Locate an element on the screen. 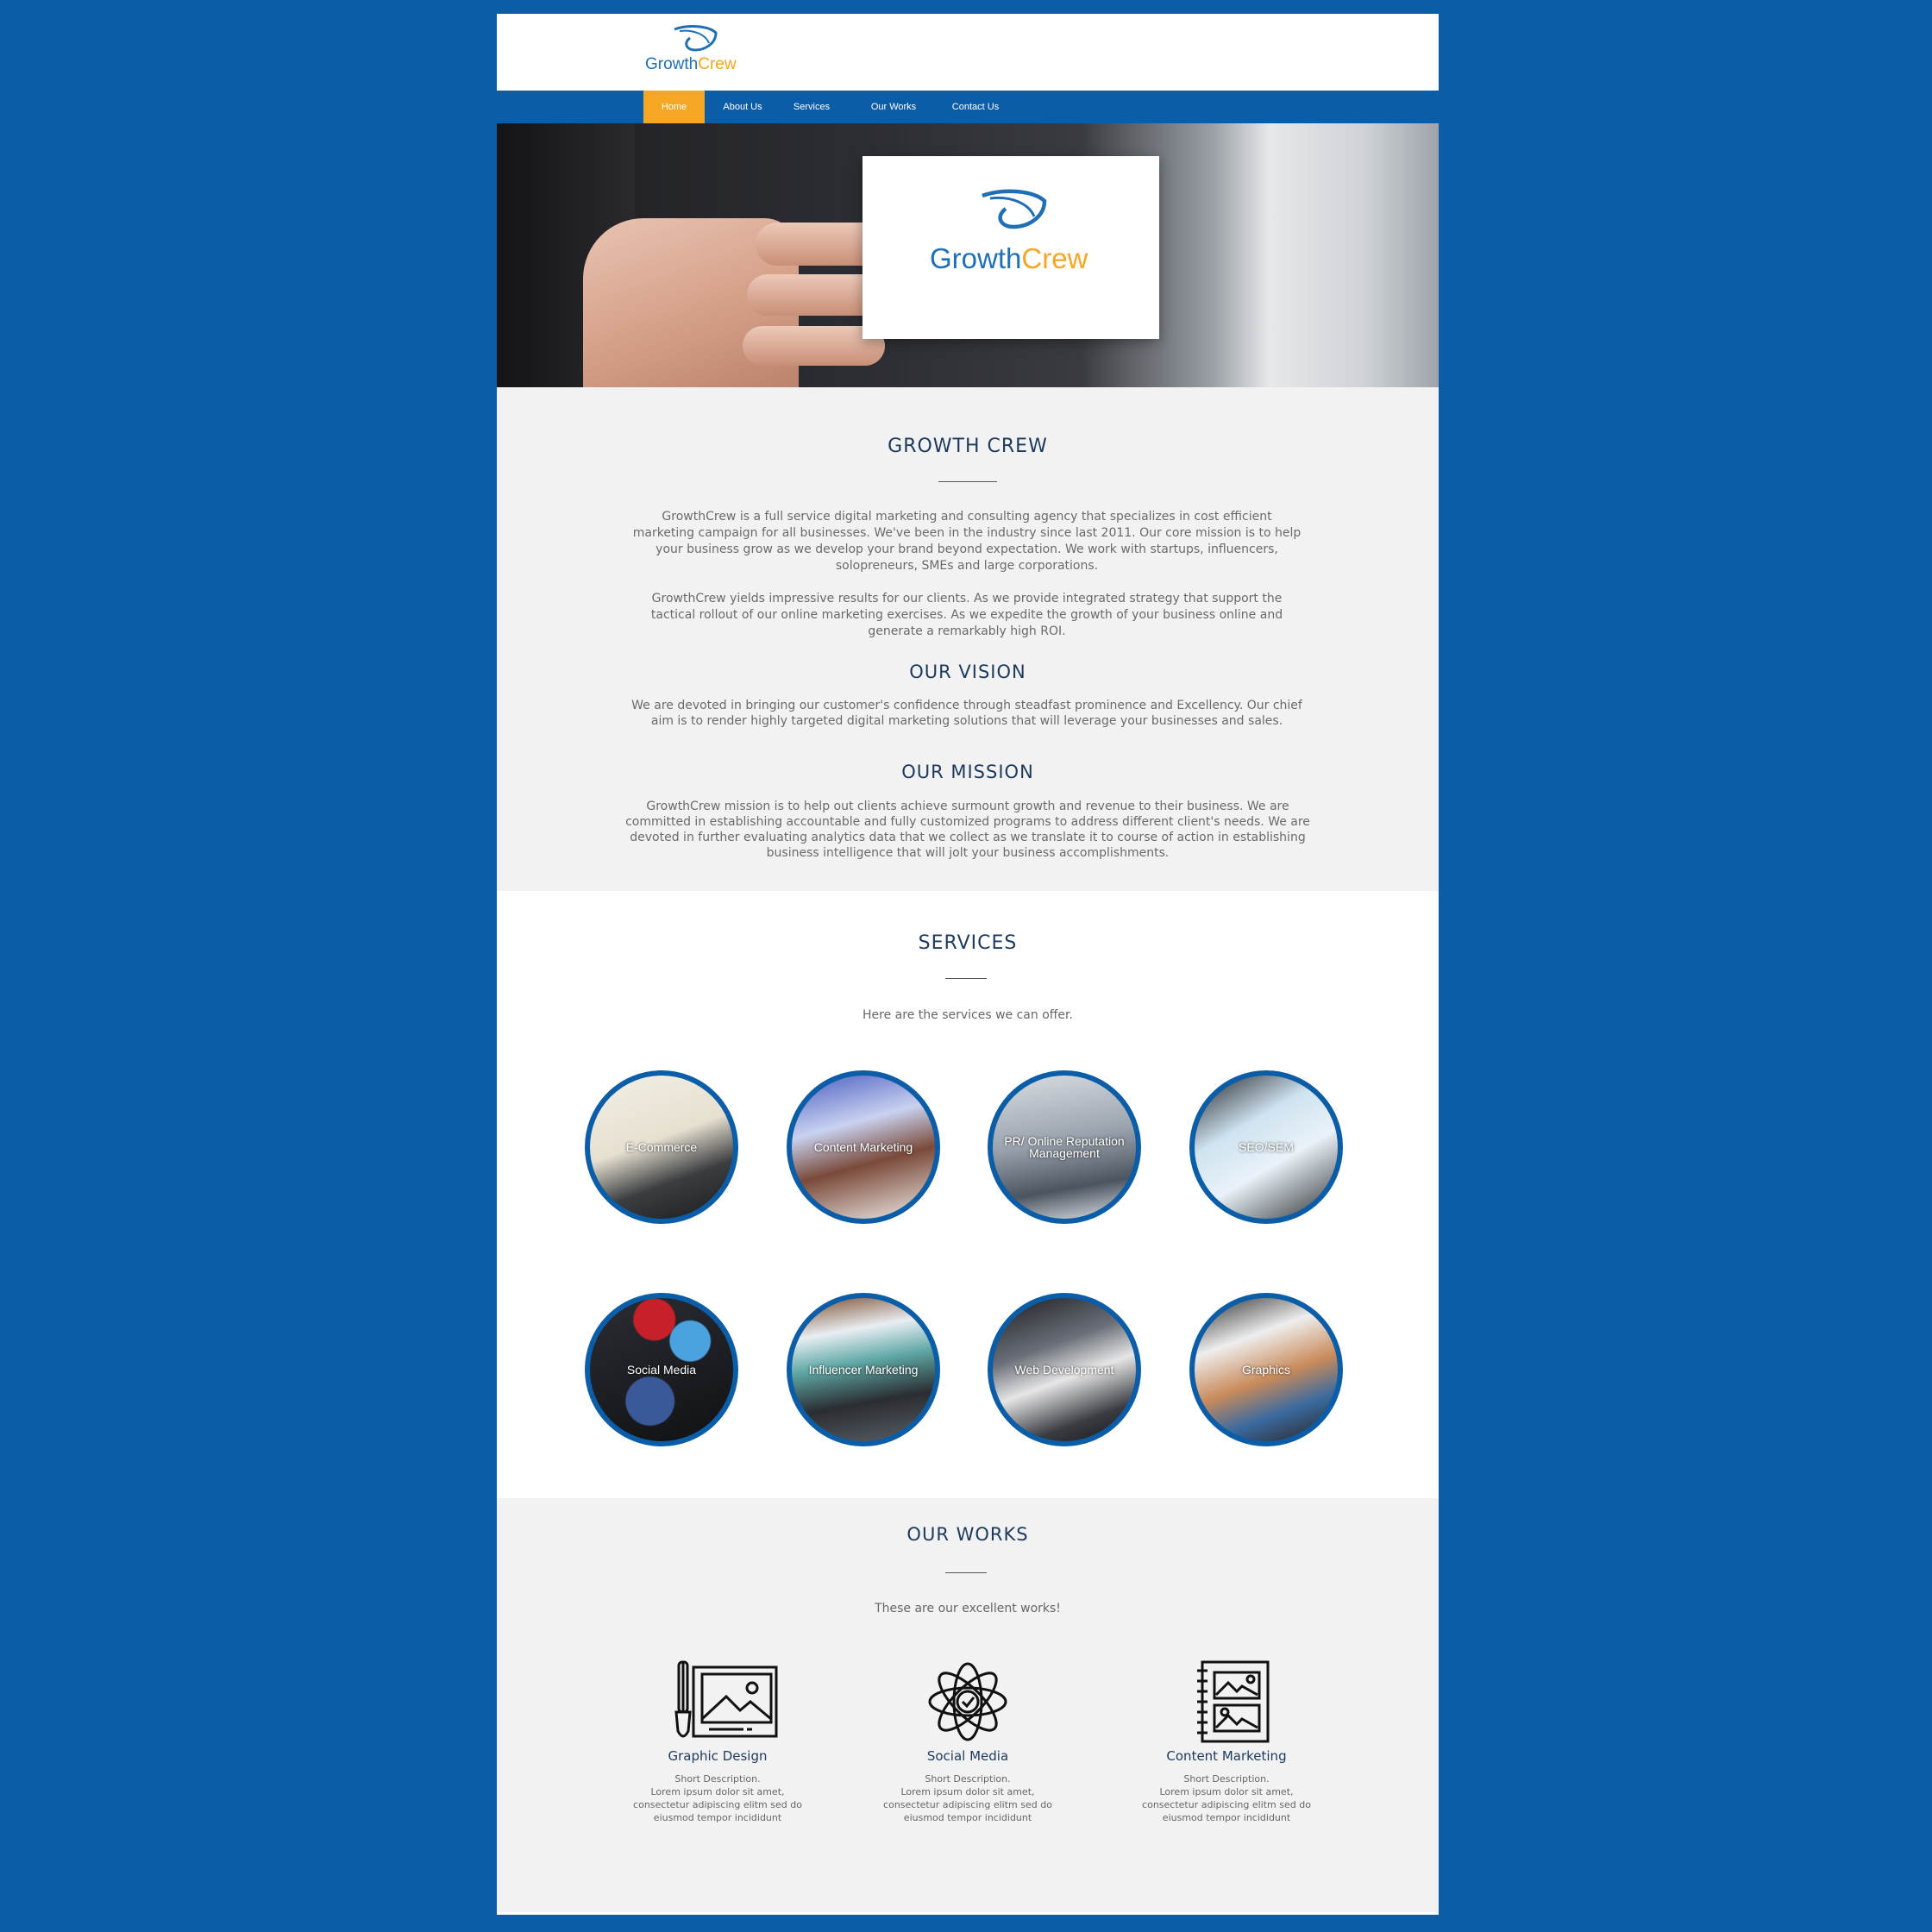  growthcrew-logo: GrowthCrew is located at coordinates (693, 55).